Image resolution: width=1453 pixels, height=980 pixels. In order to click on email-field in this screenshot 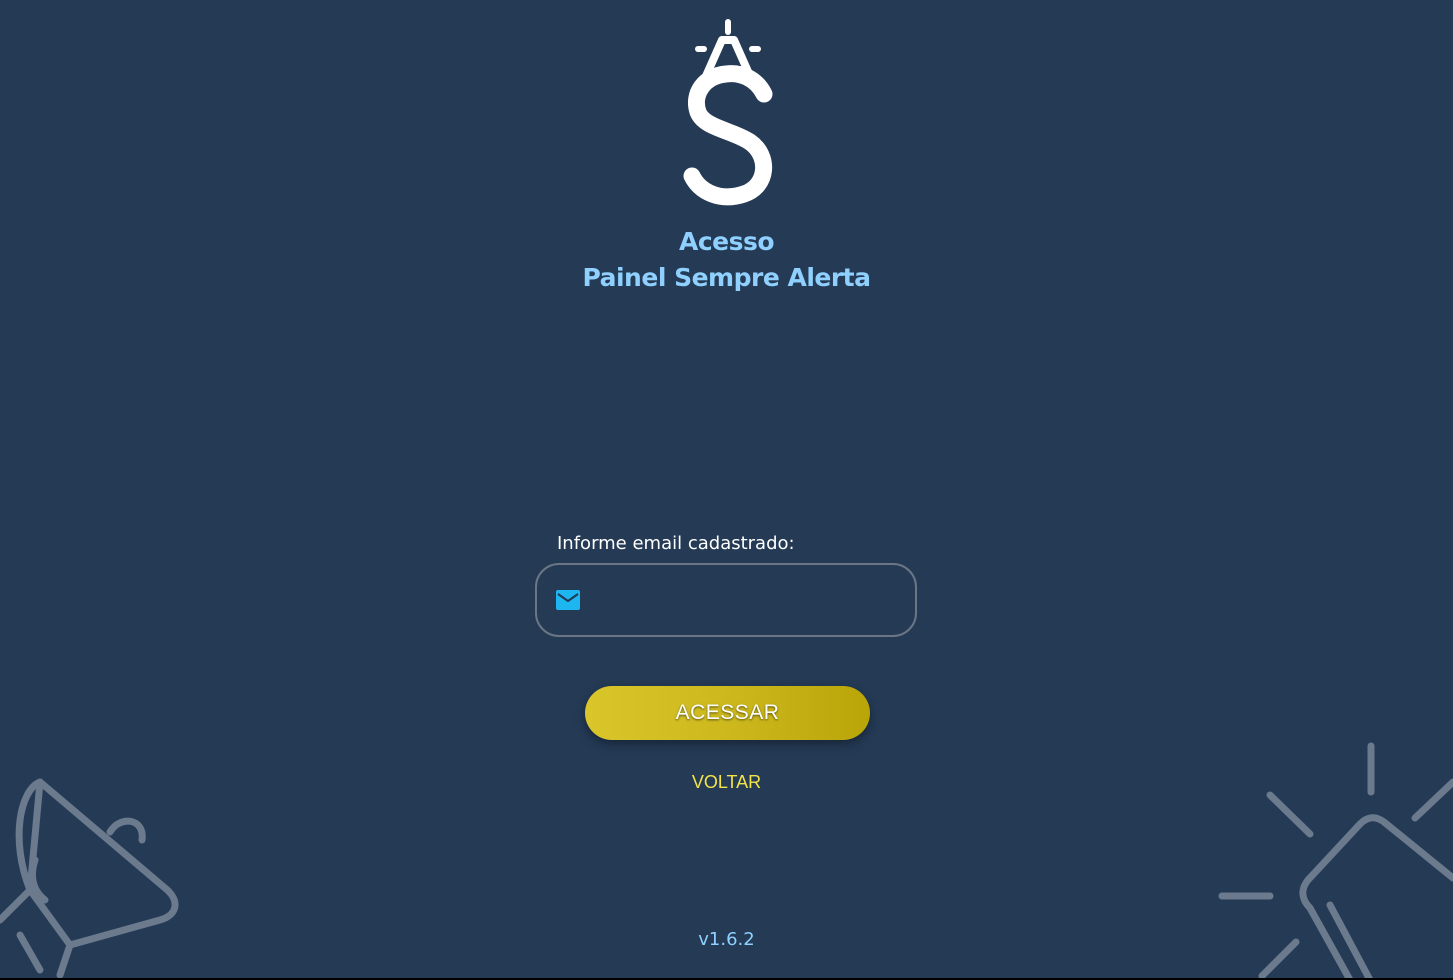, I will do `click(726, 600)`.